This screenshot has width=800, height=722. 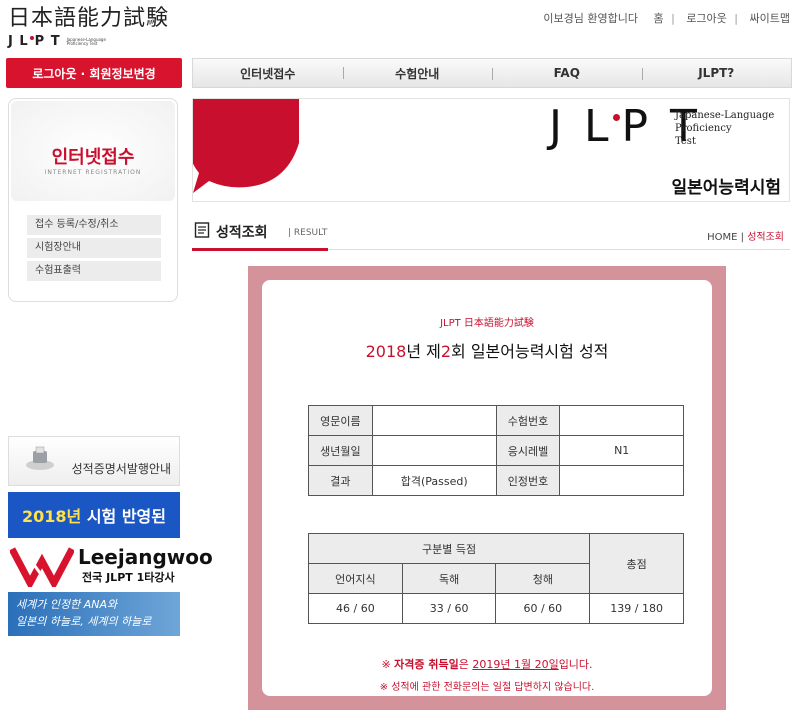 I want to click on exam-number-label: 수험번호, so click(x=528, y=420).